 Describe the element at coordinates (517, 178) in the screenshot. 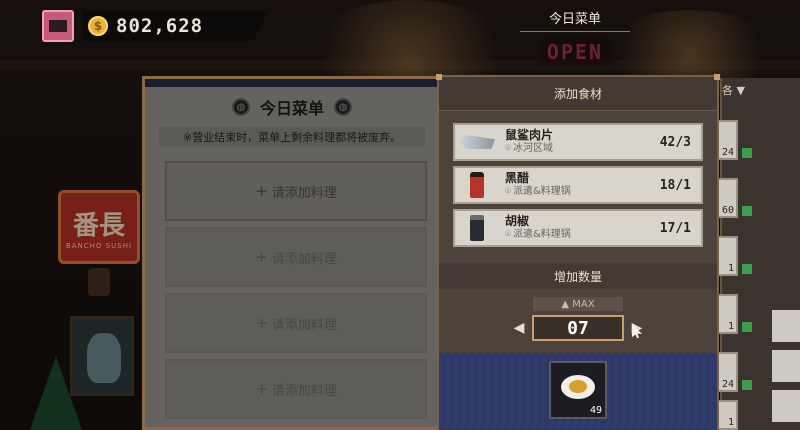

I see `ingredient-name: 黑醋` at that location.